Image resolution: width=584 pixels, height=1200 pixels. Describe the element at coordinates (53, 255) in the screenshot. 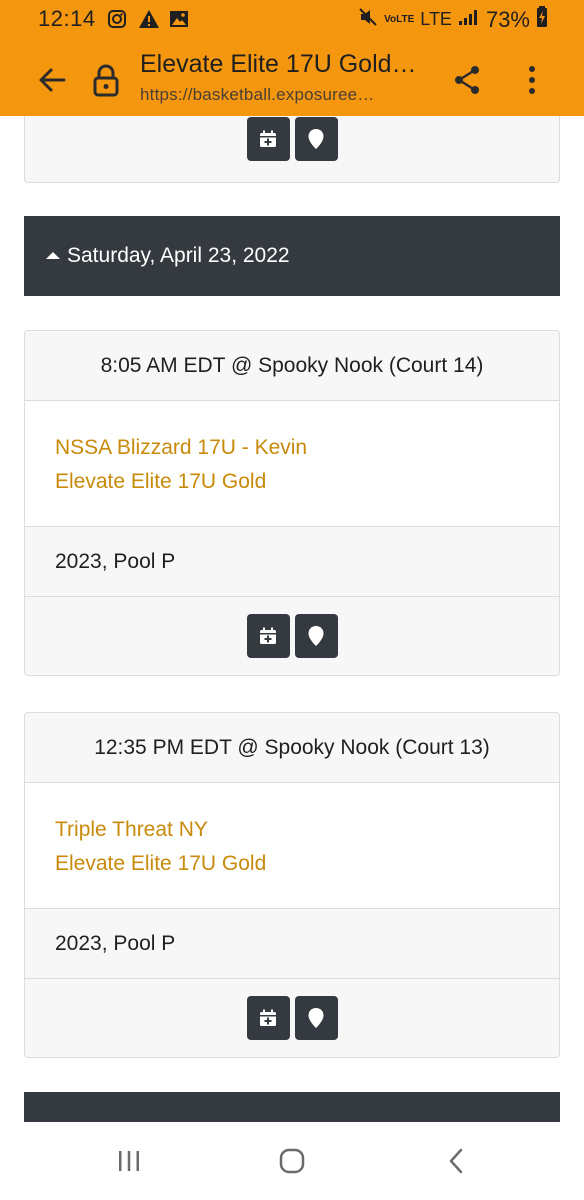

I see `caret-up-icon` at that location.